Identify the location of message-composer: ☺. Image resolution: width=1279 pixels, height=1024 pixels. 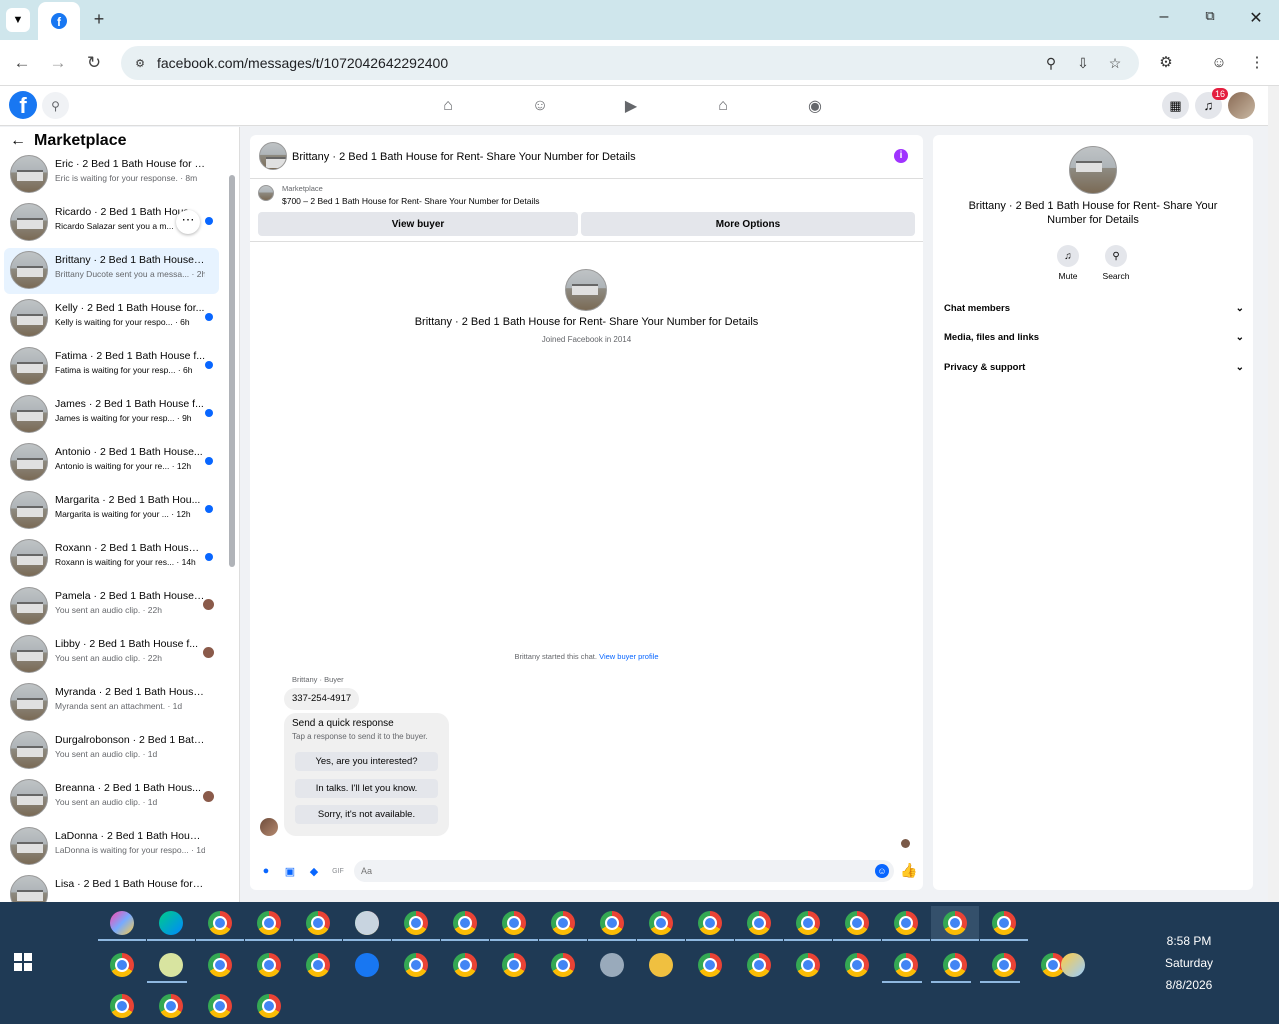
(624, 871).